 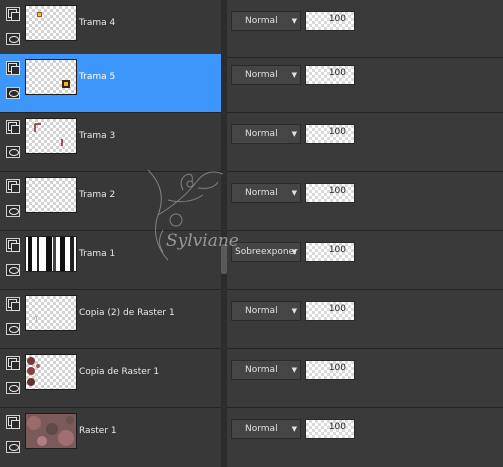 What do you see at coordinates (365, 260) in the screenshot?
I see `layer-controls-trama-1: Sobreexponer ▼ 100` at bounding box center [365, 260].